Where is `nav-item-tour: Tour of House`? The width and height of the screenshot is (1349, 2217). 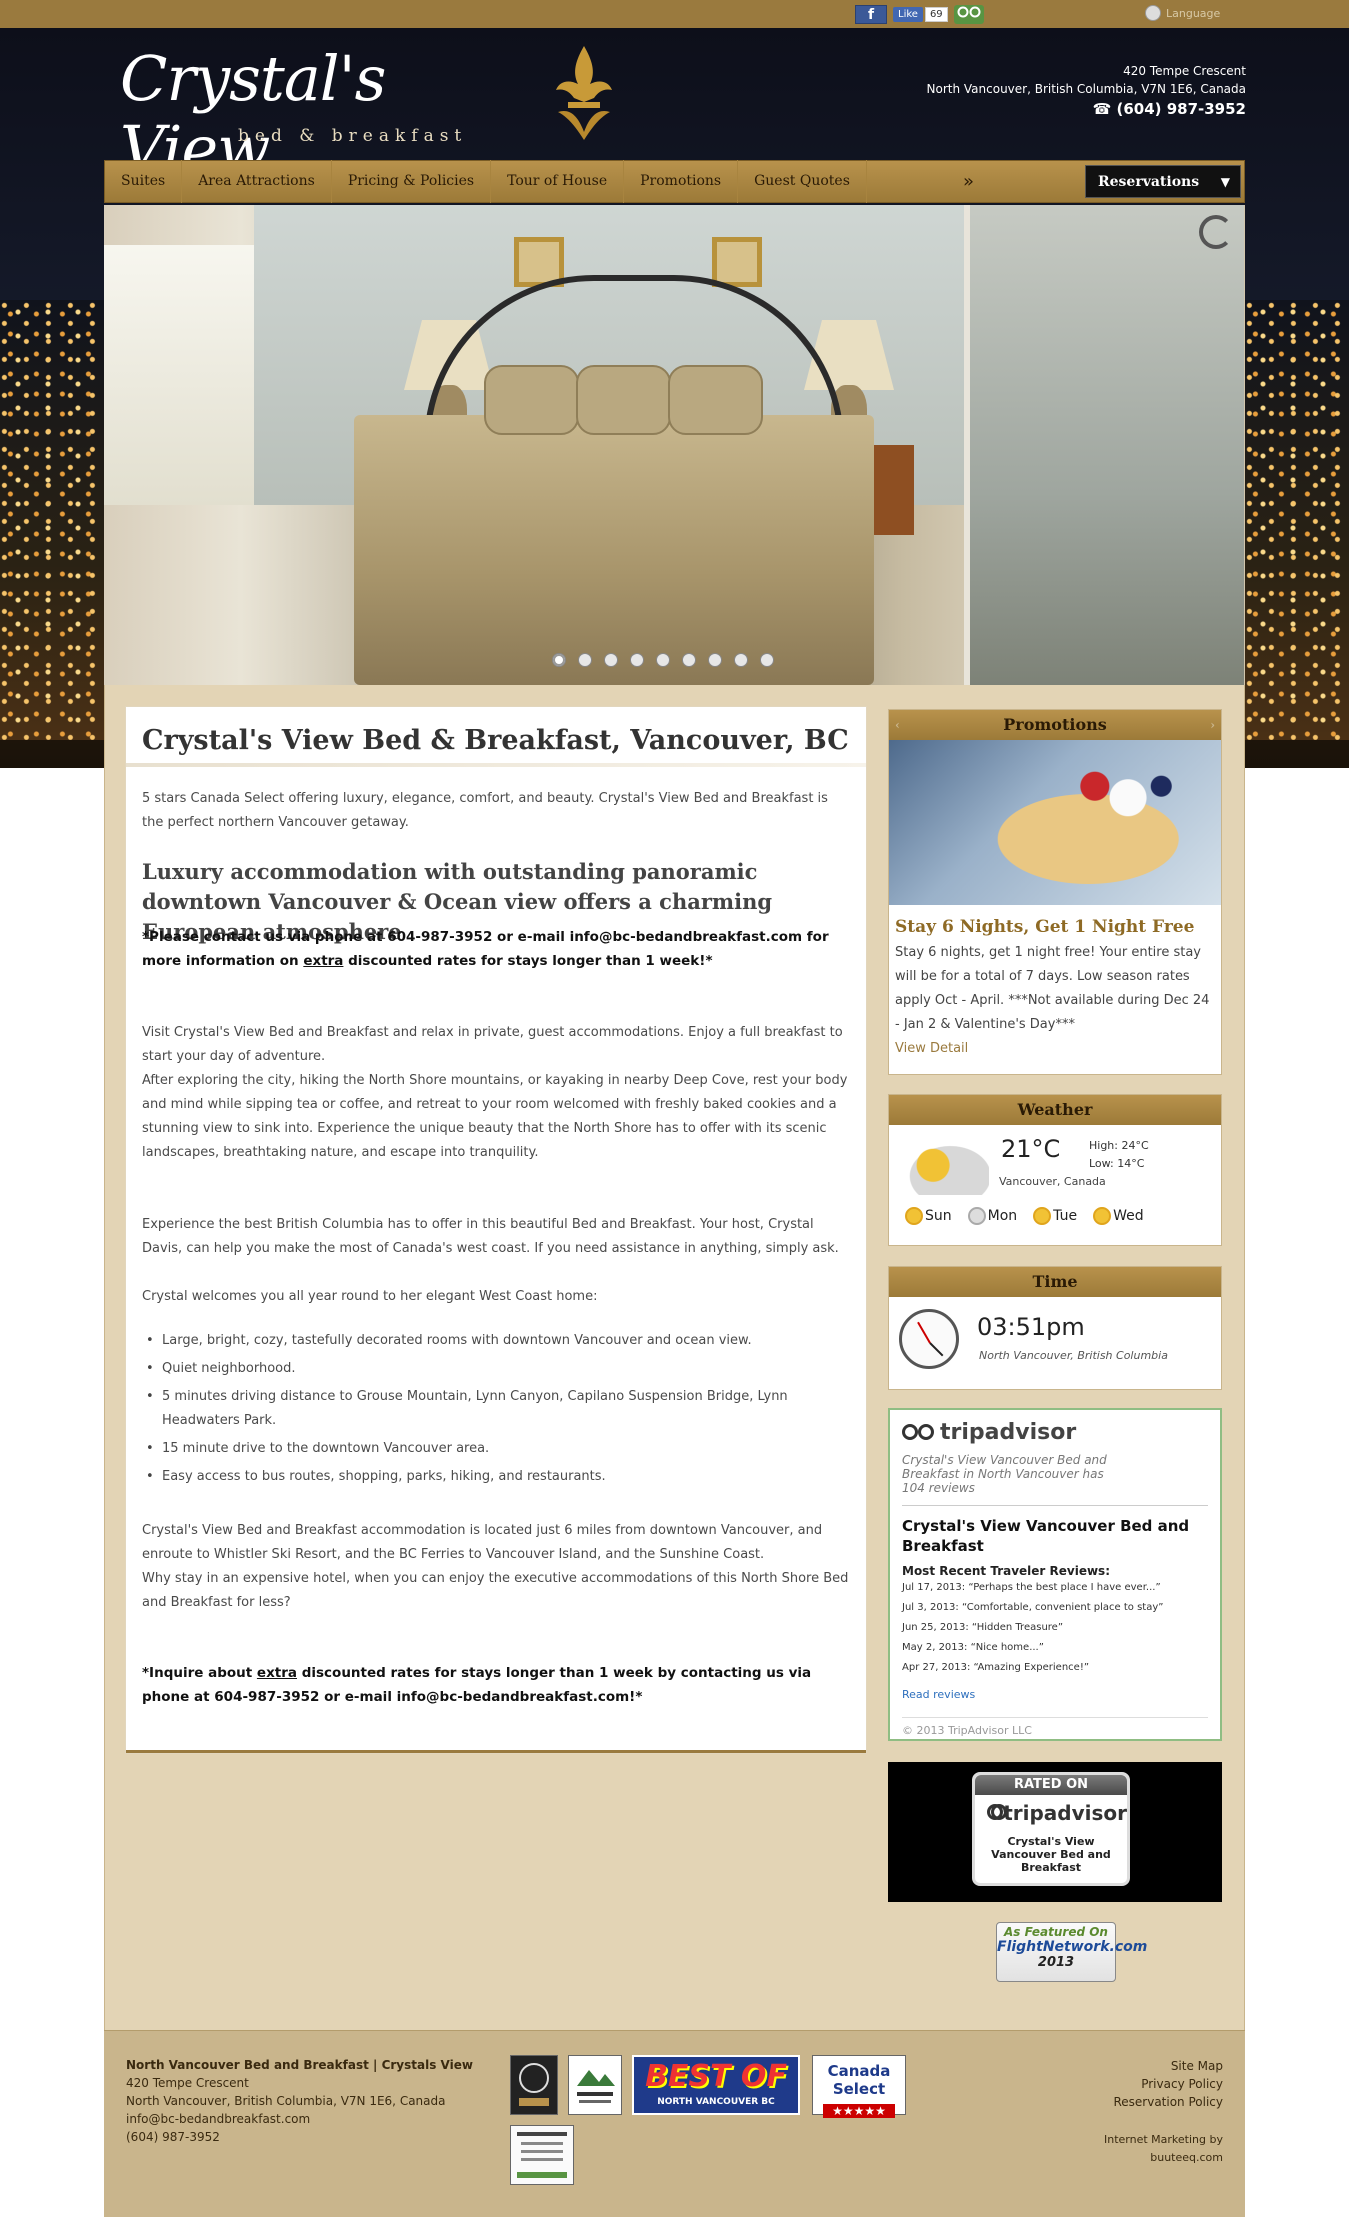 nav-item-tour: Tour of House is located at coordinates (558, 181).